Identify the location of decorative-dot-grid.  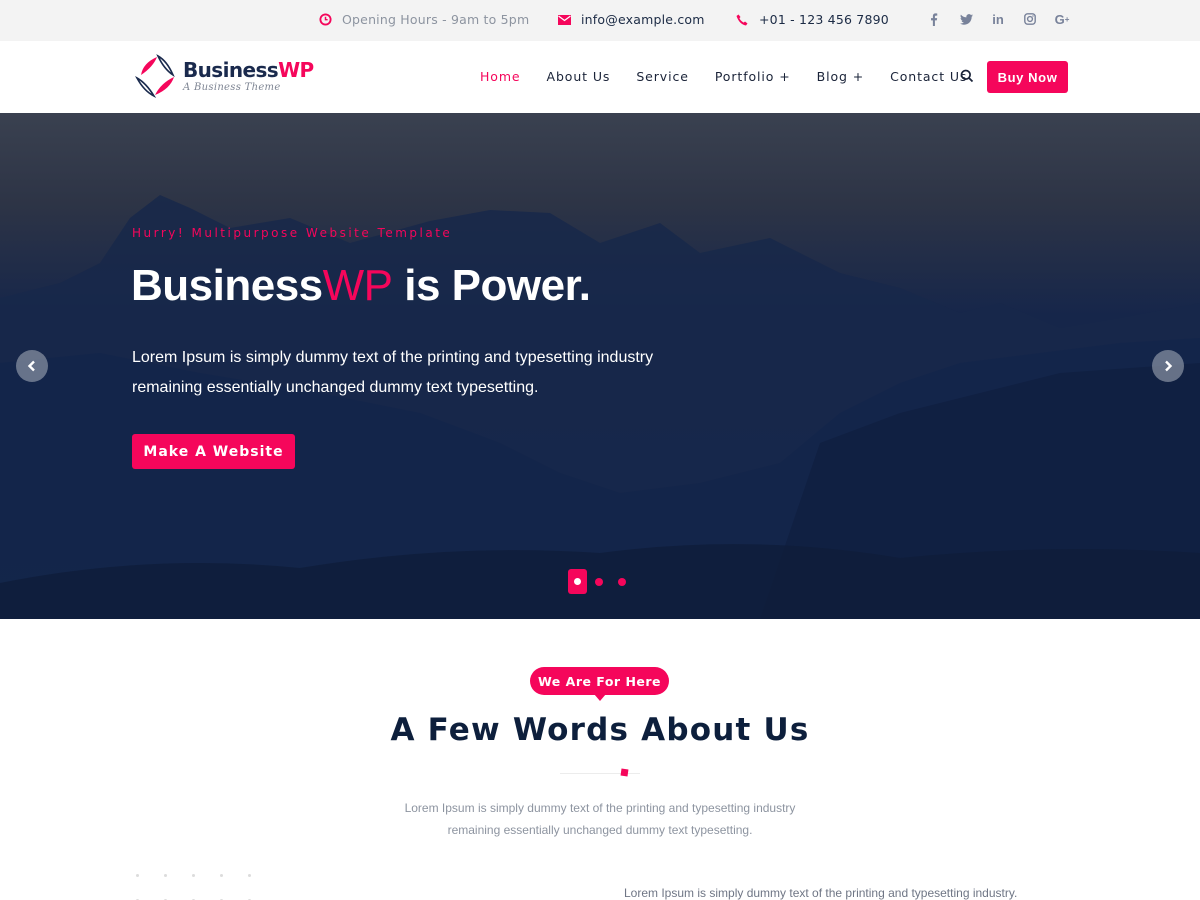
(206, 887).